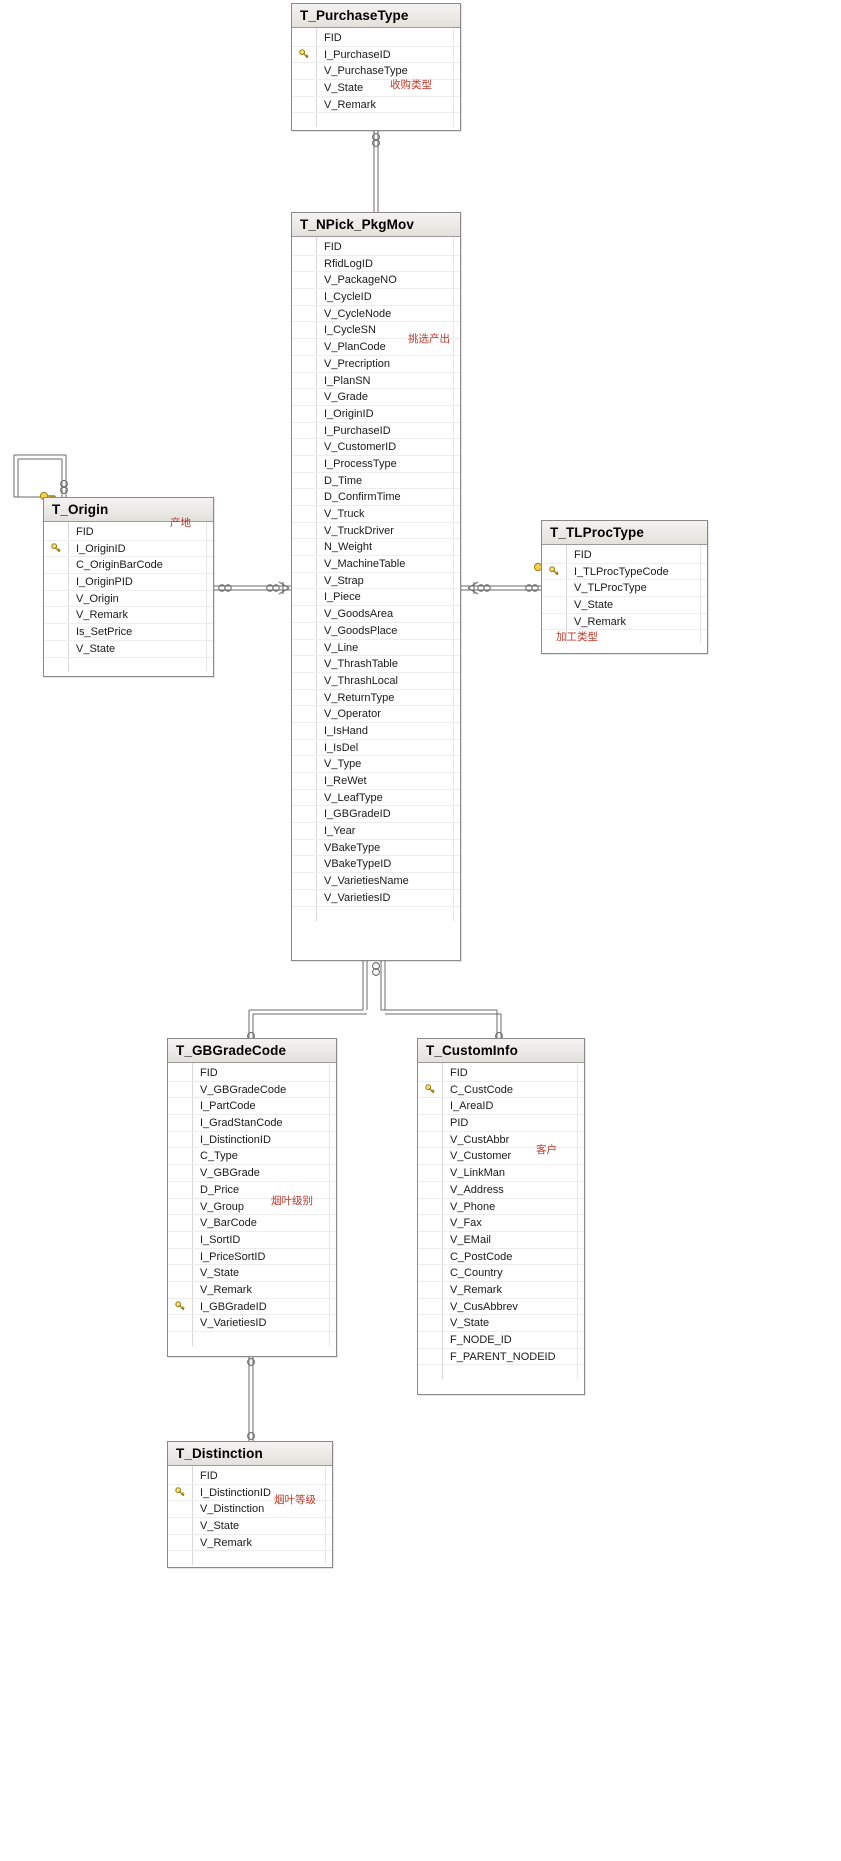 This screenshot has height=1861, width=841. What do you see at coordinates (376, 748) in the screenshot?
I see `field-row: I_IsDel` at bounding box center [376, 748].